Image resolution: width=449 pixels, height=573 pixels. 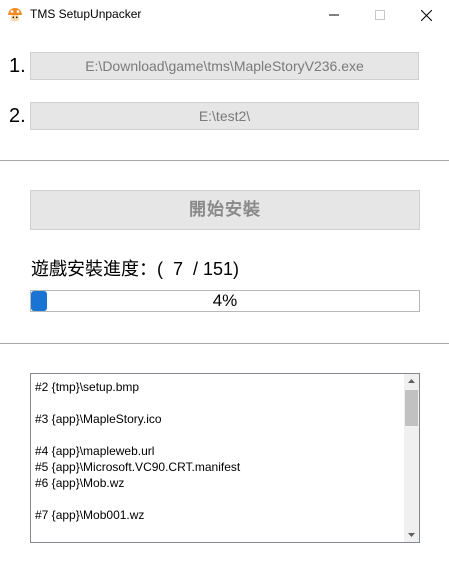 I want to click on minimize-icon, so click(x=334, y=15).